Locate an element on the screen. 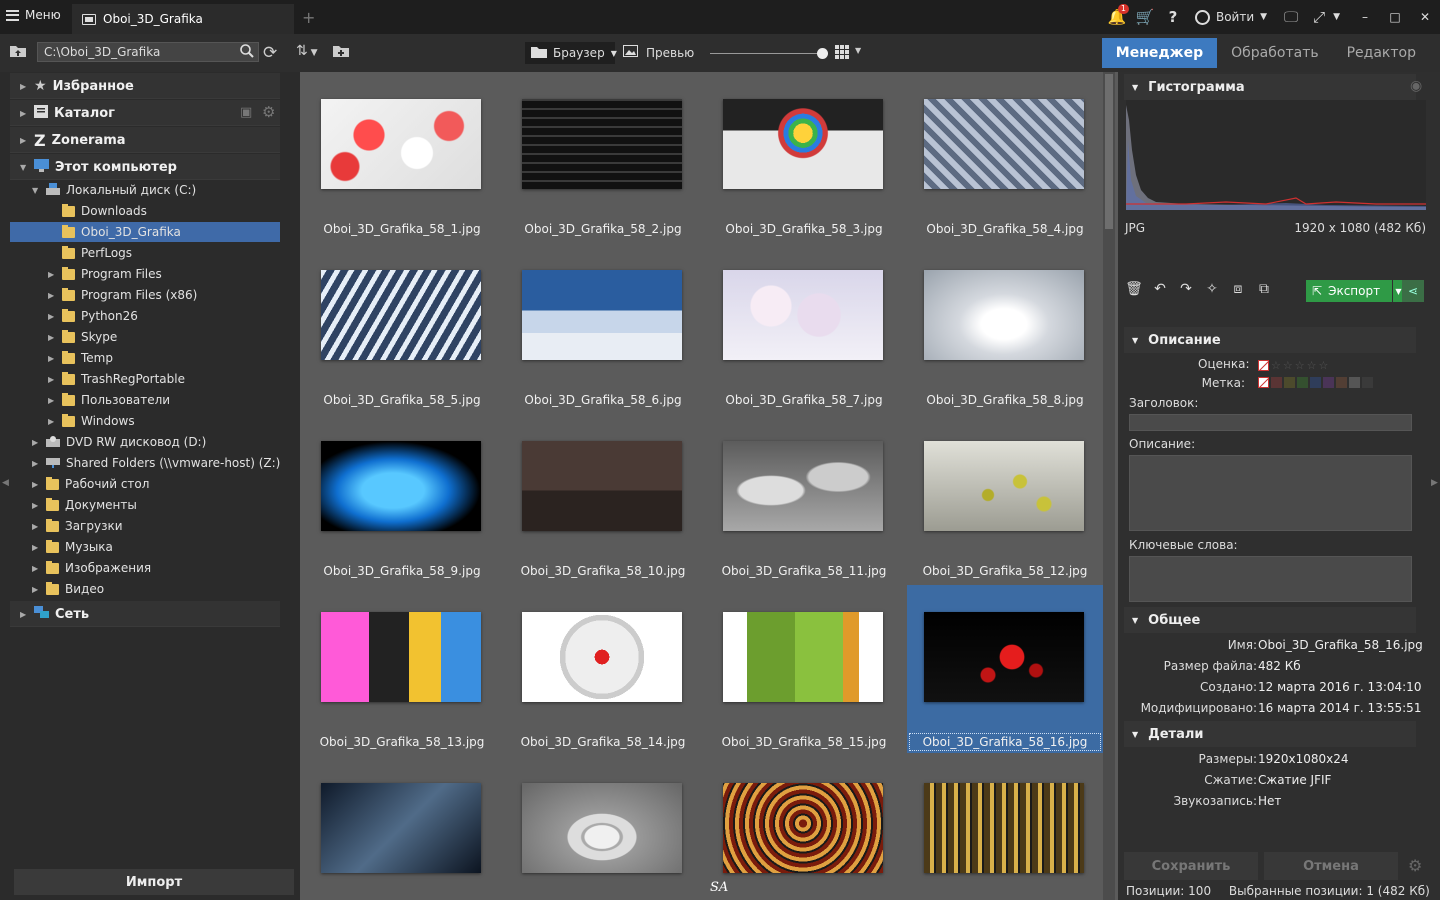 Image resolution: width=1440 pixels, height=900 pixels. new-tab-button: + is located at coordinates (308, 17).